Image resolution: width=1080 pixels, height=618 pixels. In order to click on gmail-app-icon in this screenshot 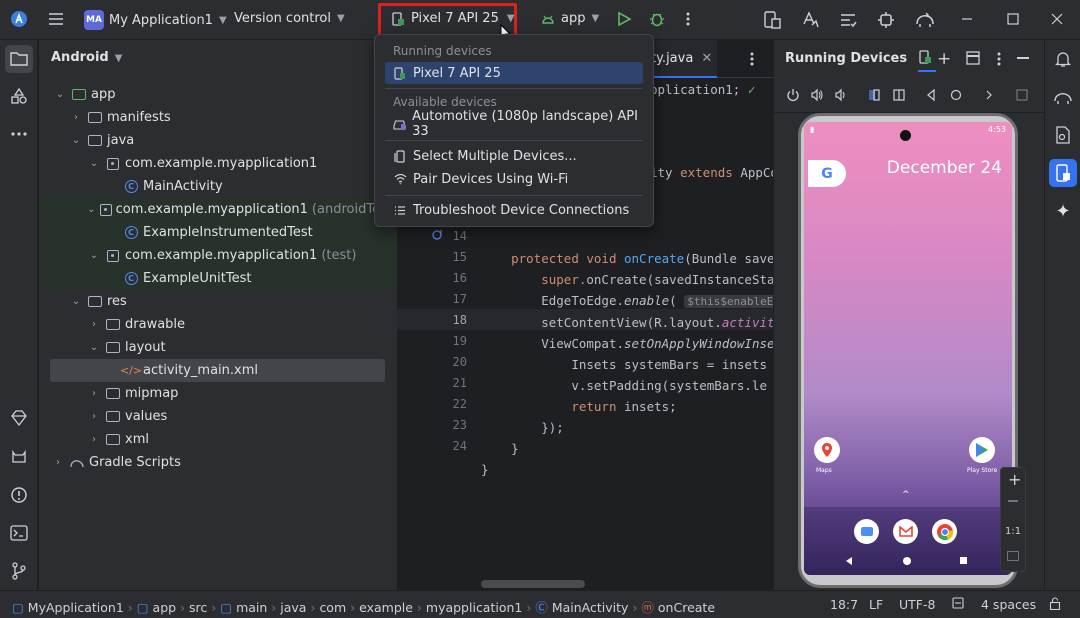, I will do `click(905, 531)`.